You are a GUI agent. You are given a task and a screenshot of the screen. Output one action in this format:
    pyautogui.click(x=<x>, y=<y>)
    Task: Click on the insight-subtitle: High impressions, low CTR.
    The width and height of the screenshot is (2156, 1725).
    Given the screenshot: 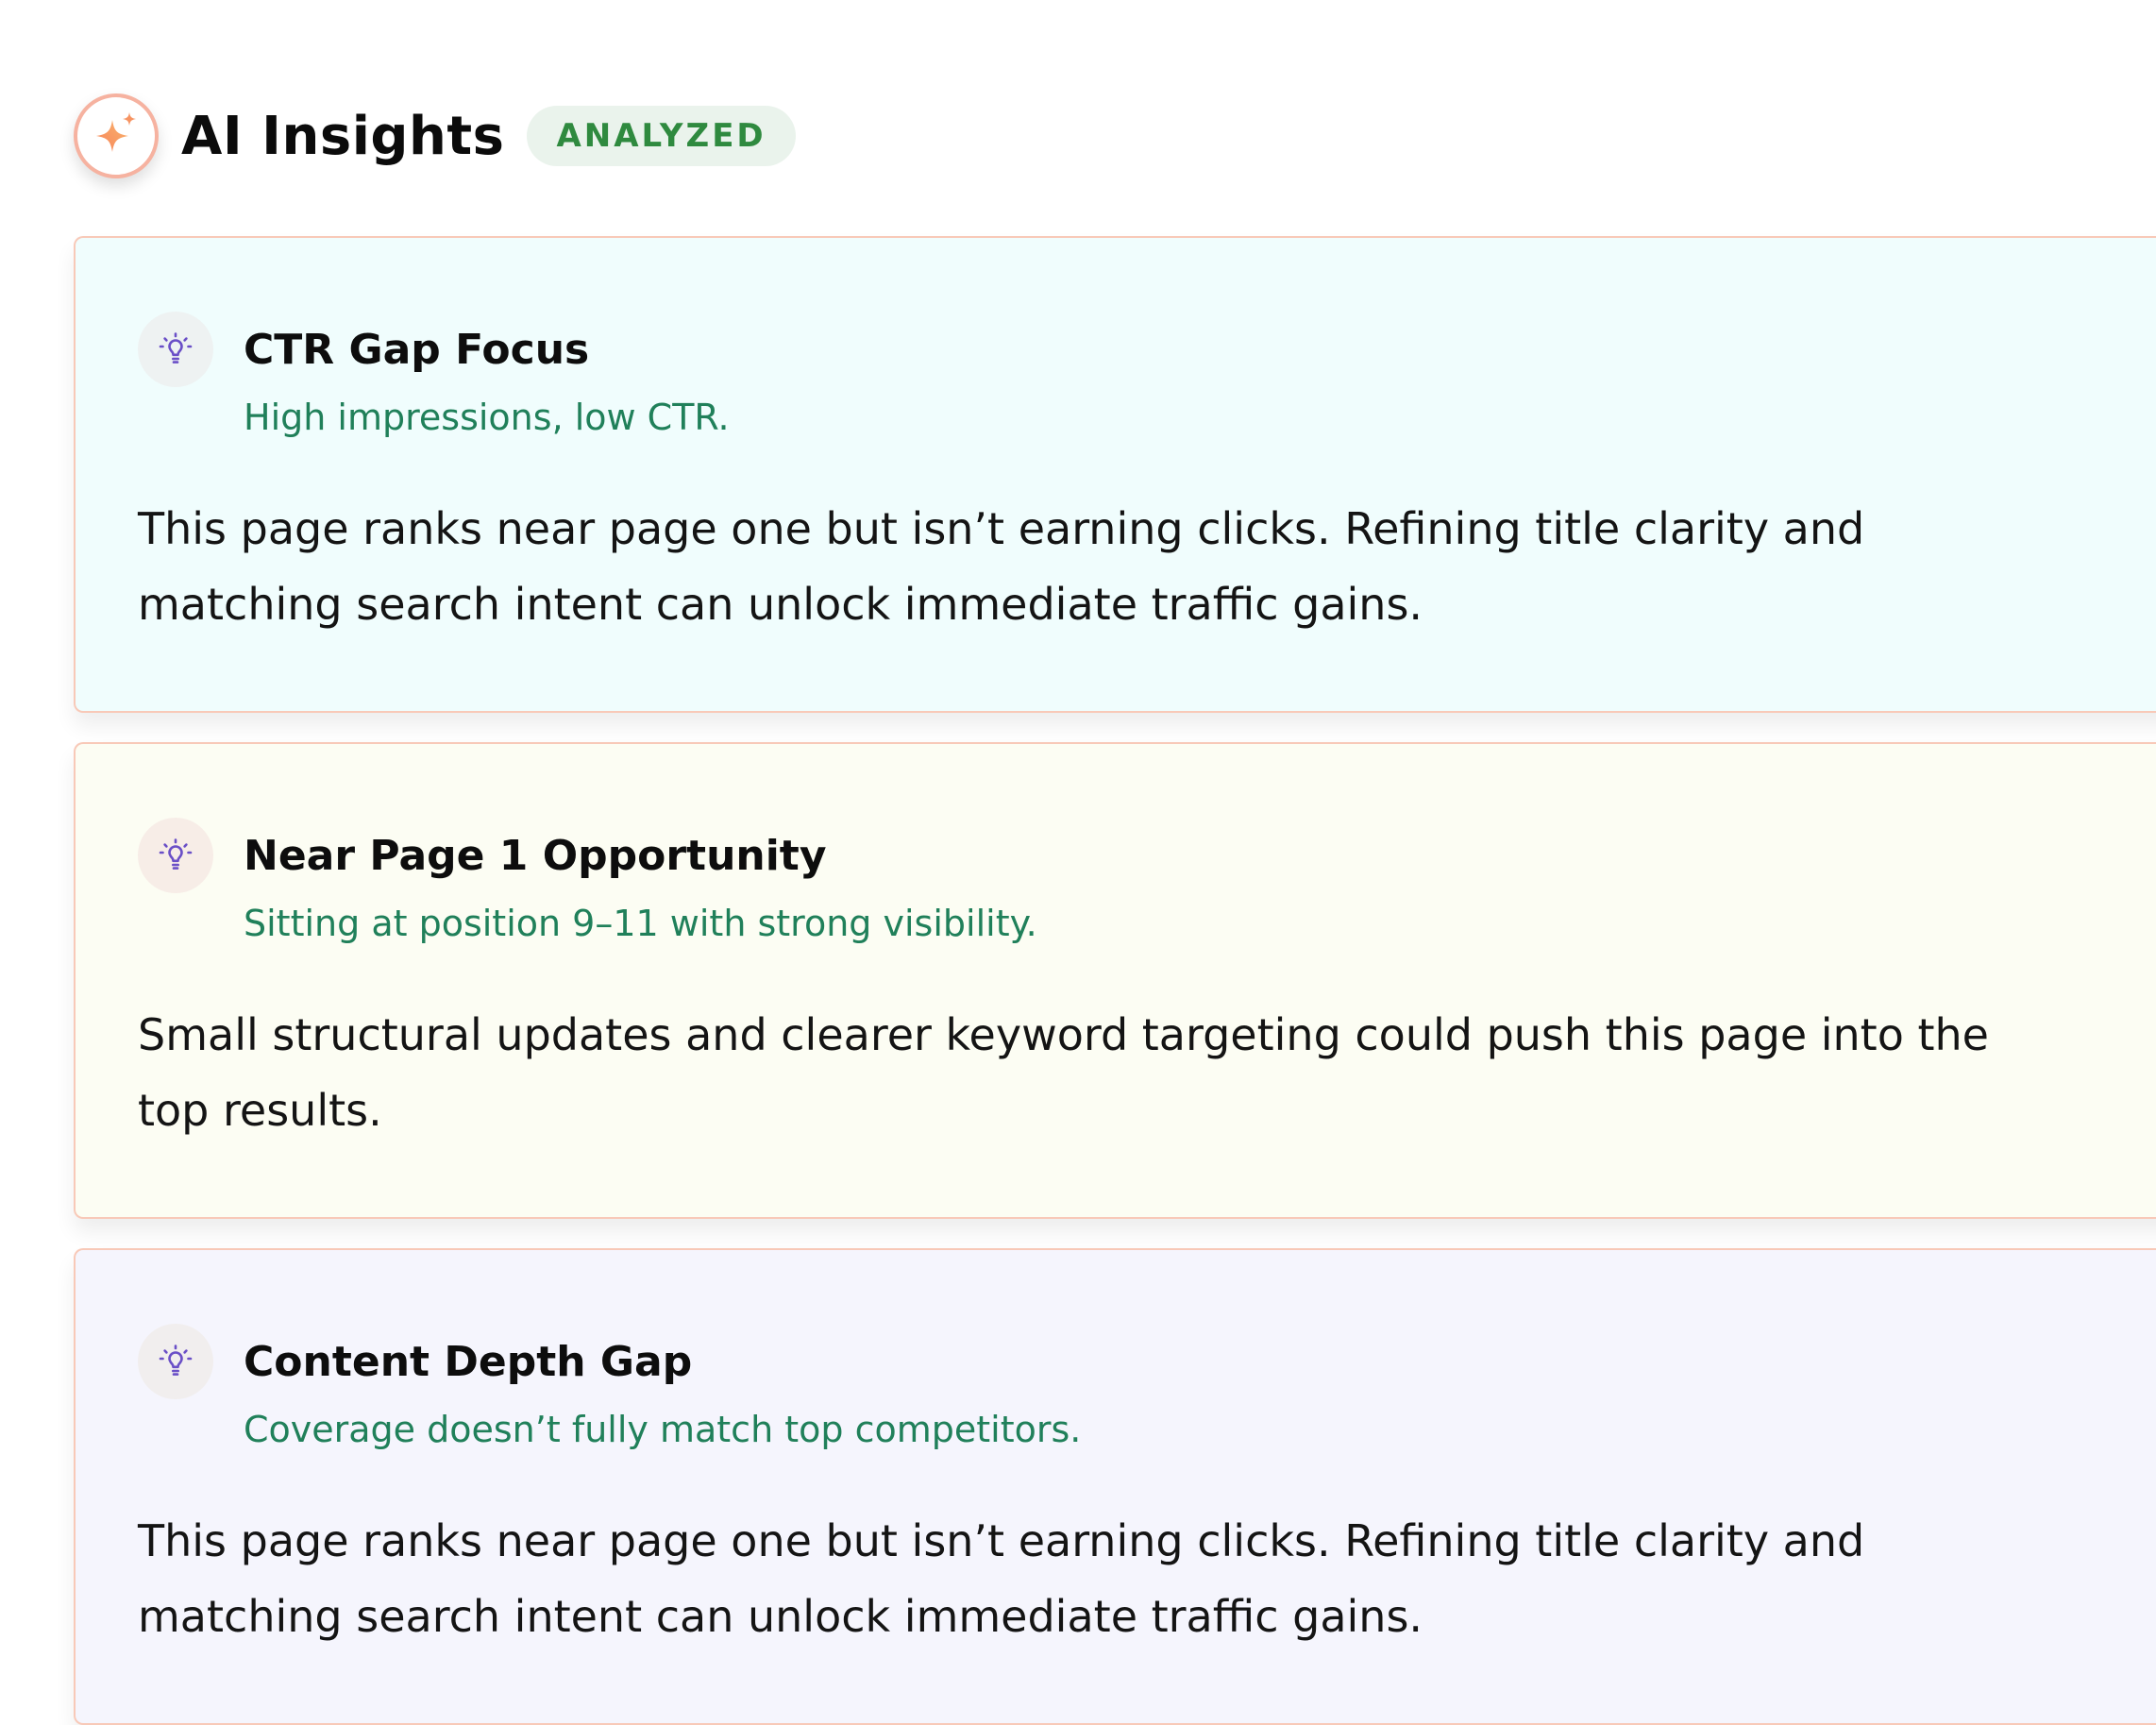 What is the action you would take?
    pyautogui.click(x=487, y=417)
    